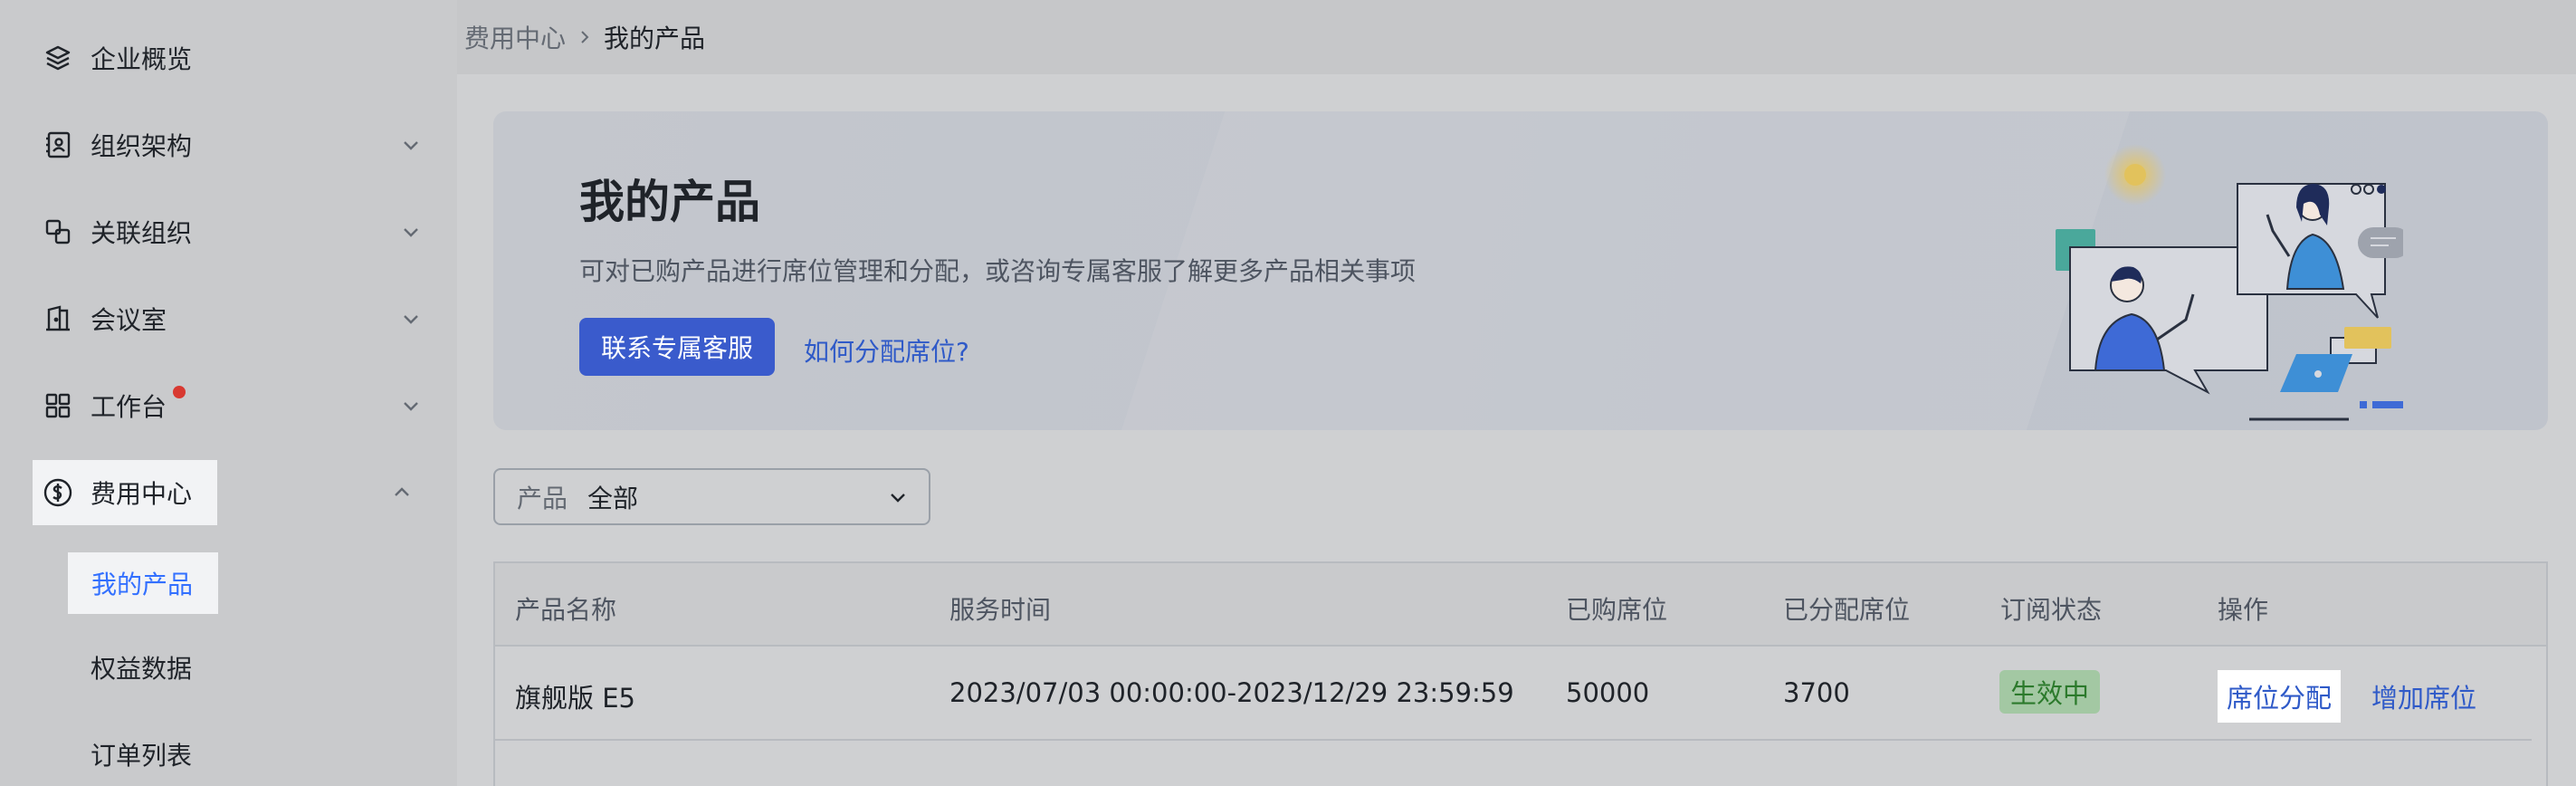 This screenshot has height=786, width=2576. Describe the element at coordinates (229, 58) in the screenshot. I see `sidebar-item-overview: 企业概览` at that location.